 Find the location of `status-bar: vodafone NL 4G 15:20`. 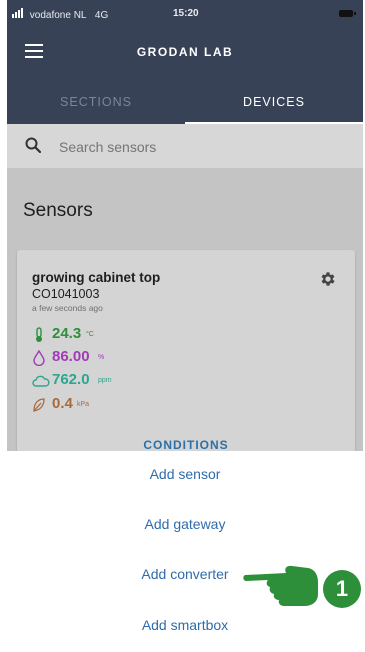

status-bar: vodafone NL 4G 15:20 is located at coordinates (185, 15).